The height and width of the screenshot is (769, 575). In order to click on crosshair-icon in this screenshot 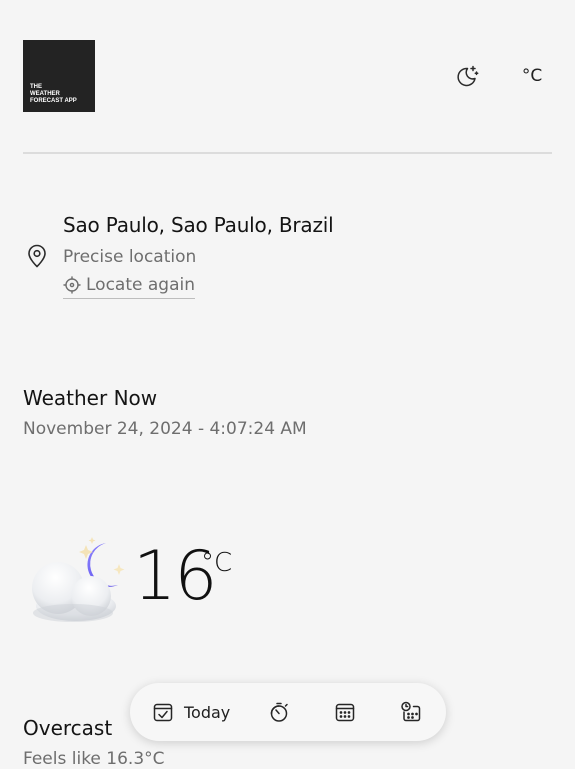, I will do `click(72, 285)`.